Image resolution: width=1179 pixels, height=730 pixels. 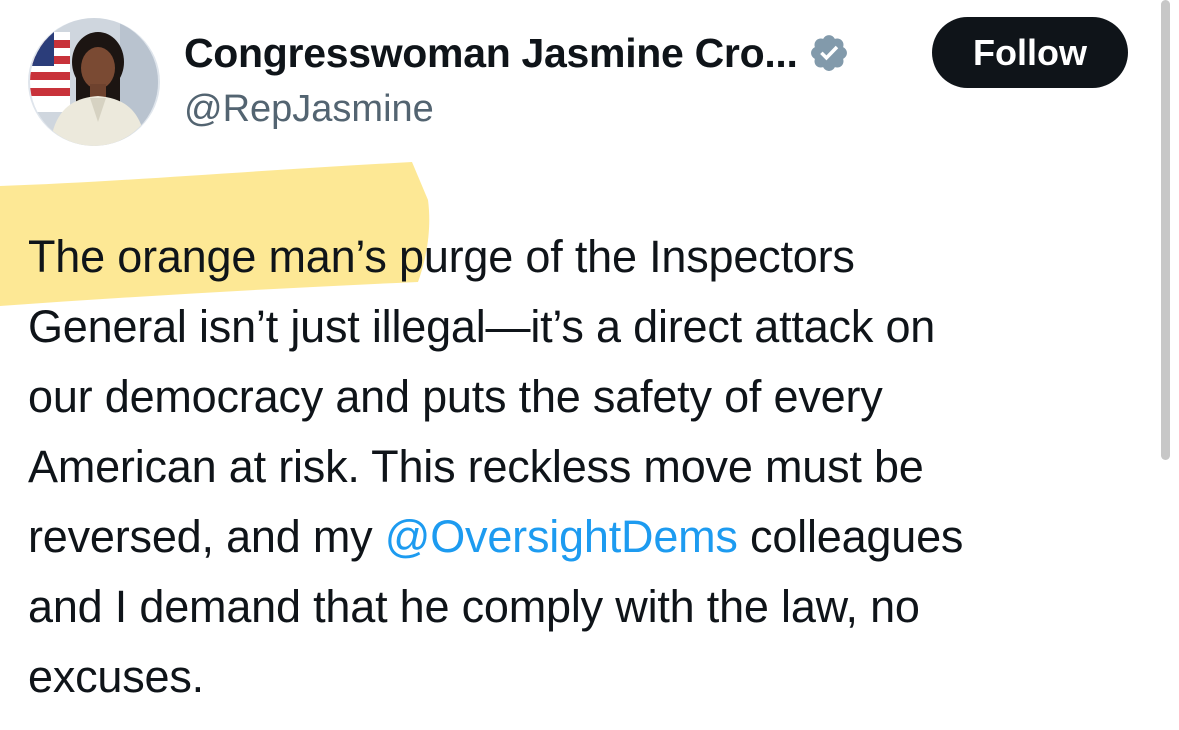 What do you see at coordinates (850, 536) in the screenshot?
I see `tweet-text-segment: colleagues` at bounding box center [850, 536].